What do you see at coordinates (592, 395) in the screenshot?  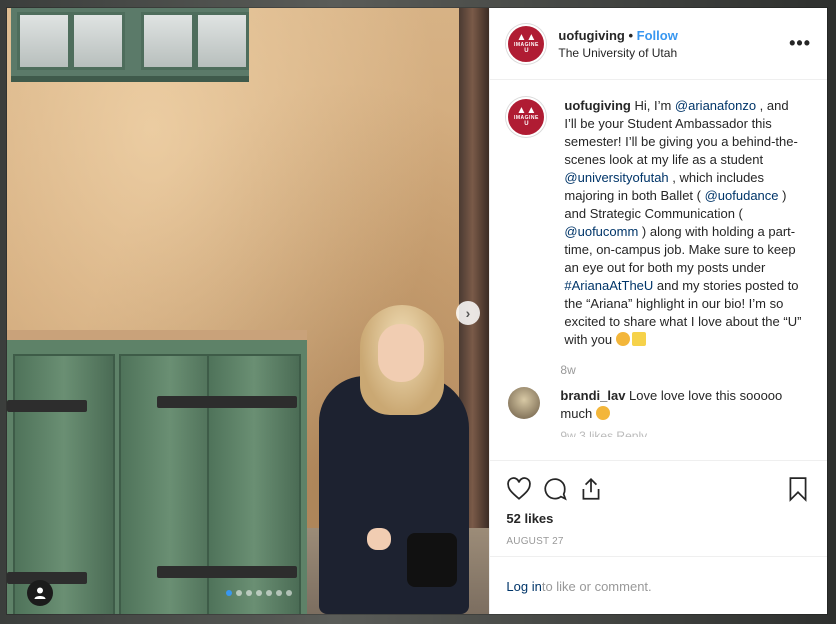 I see `comment-username: brandi_lav` at bounding box center [592, 395].